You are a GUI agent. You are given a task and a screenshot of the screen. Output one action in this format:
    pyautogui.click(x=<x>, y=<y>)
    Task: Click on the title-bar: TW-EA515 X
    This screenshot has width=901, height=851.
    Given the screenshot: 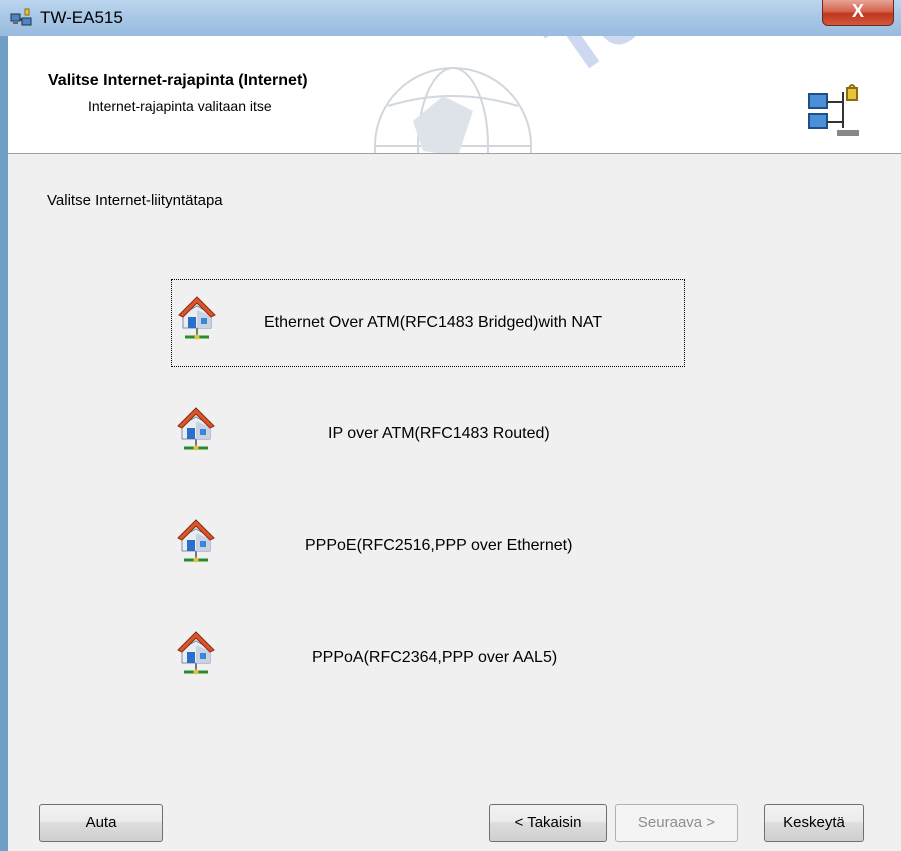 What is the action you would take?
    pyautogui.click(x=450, y=18)
    